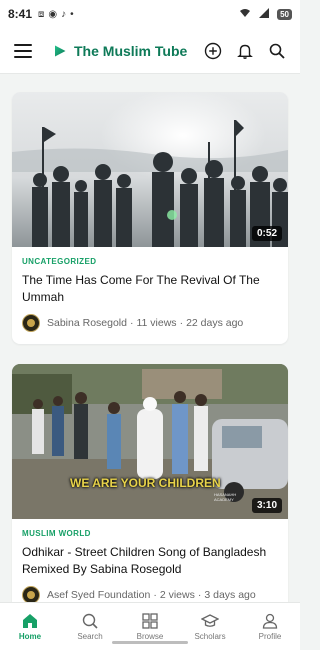 The width and height of the screenshot is (320, 650). I want to click on status-time: 8:41, so click(20, 14).